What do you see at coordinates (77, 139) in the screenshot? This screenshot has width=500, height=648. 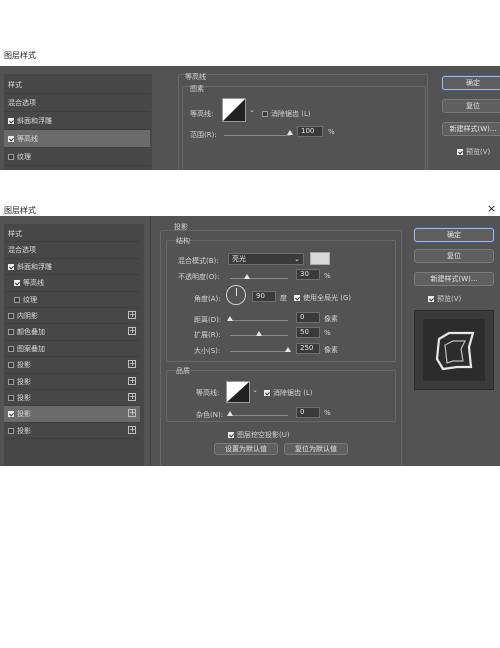 I see `top-sidebar-item: 等高线` at bounding box center [77, 139].